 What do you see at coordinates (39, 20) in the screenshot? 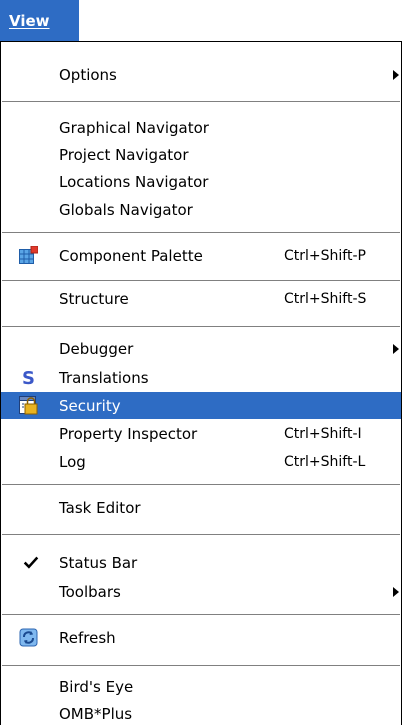
I see `view-menu-tab: View` at bounding box center [39, 20].